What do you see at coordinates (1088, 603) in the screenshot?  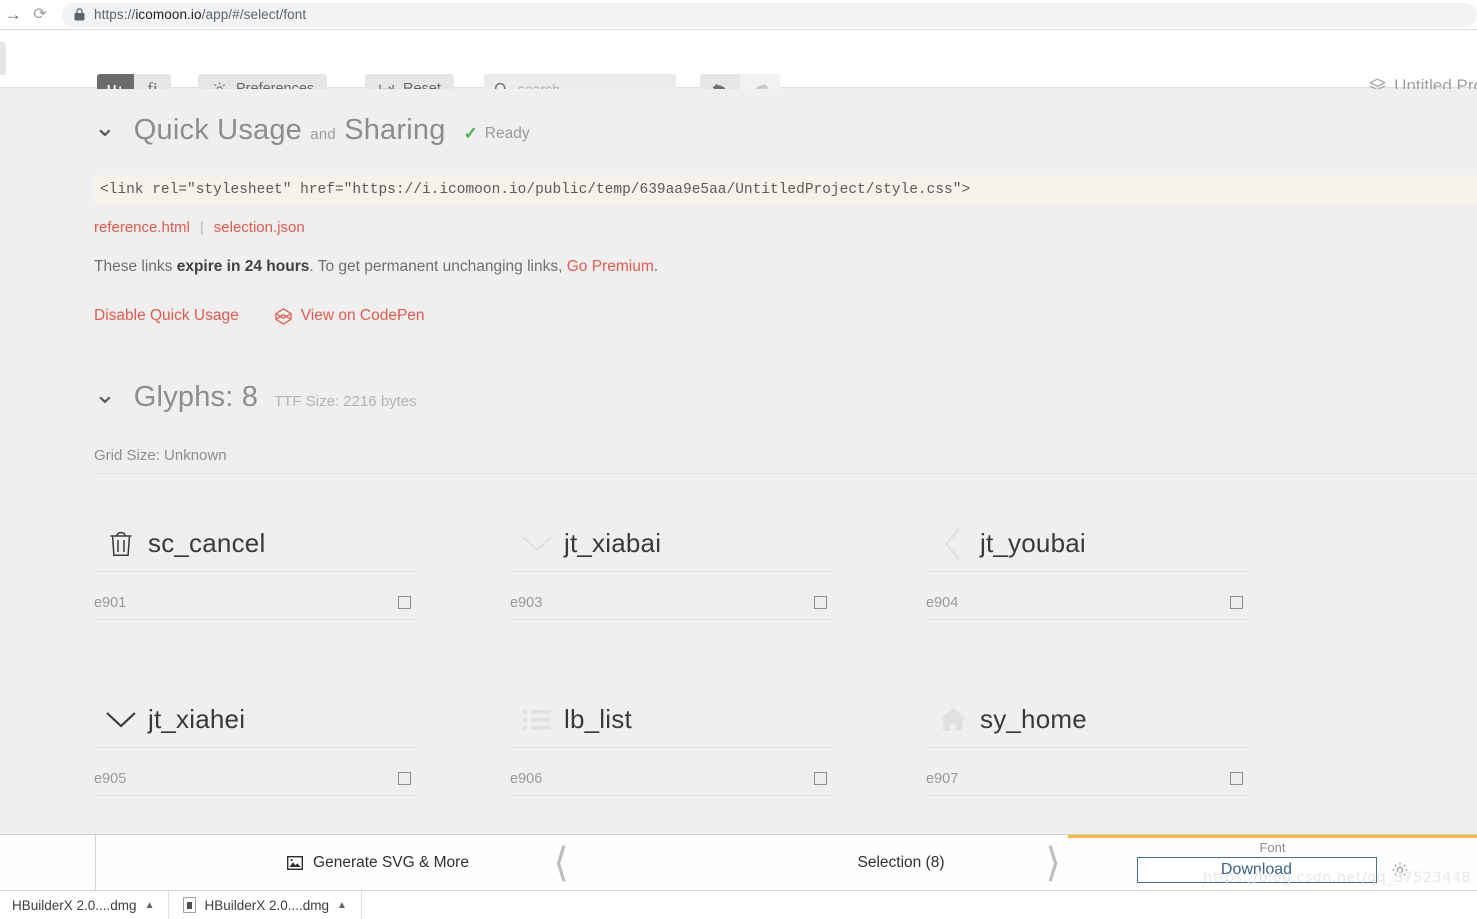 I see `glyph-bottom-row: e904` at bounding box center [1088, 603].